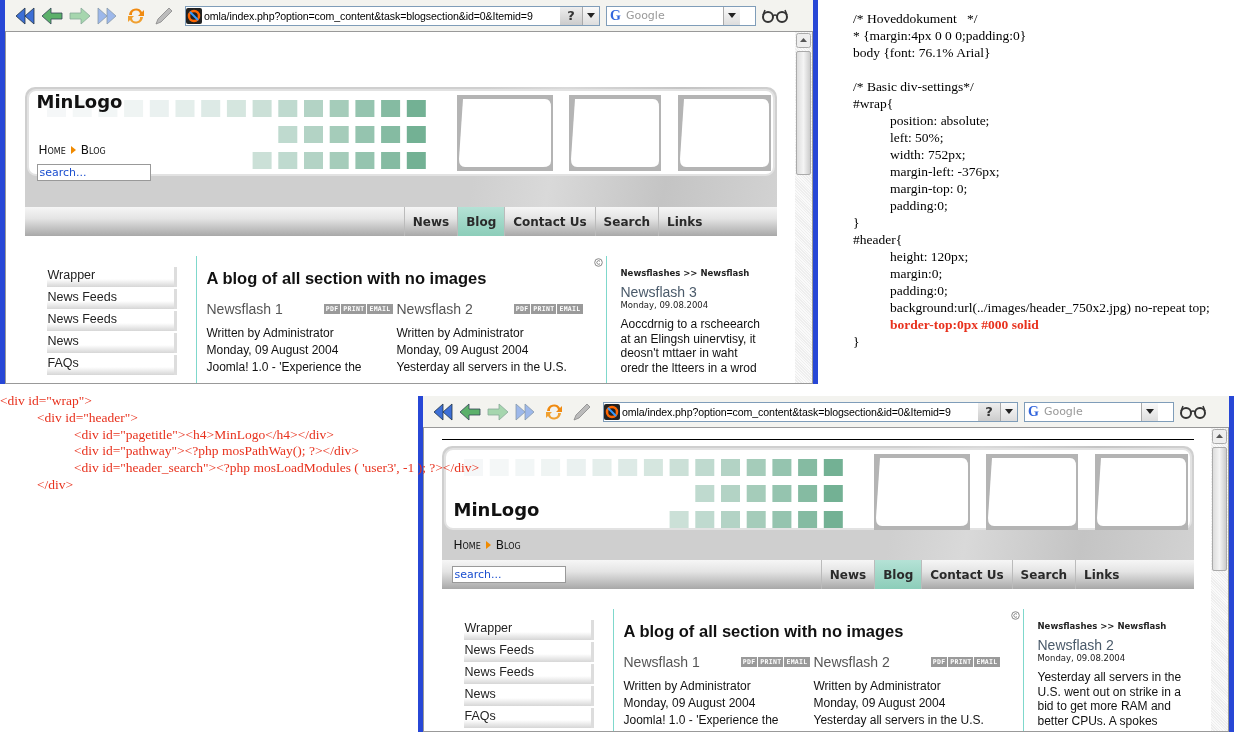  What do you see at coordinates (1109, 691) in the screenshot?
I see `newsflash-text: U.S. went out on strike in a` at bounding box center [1109, 691].